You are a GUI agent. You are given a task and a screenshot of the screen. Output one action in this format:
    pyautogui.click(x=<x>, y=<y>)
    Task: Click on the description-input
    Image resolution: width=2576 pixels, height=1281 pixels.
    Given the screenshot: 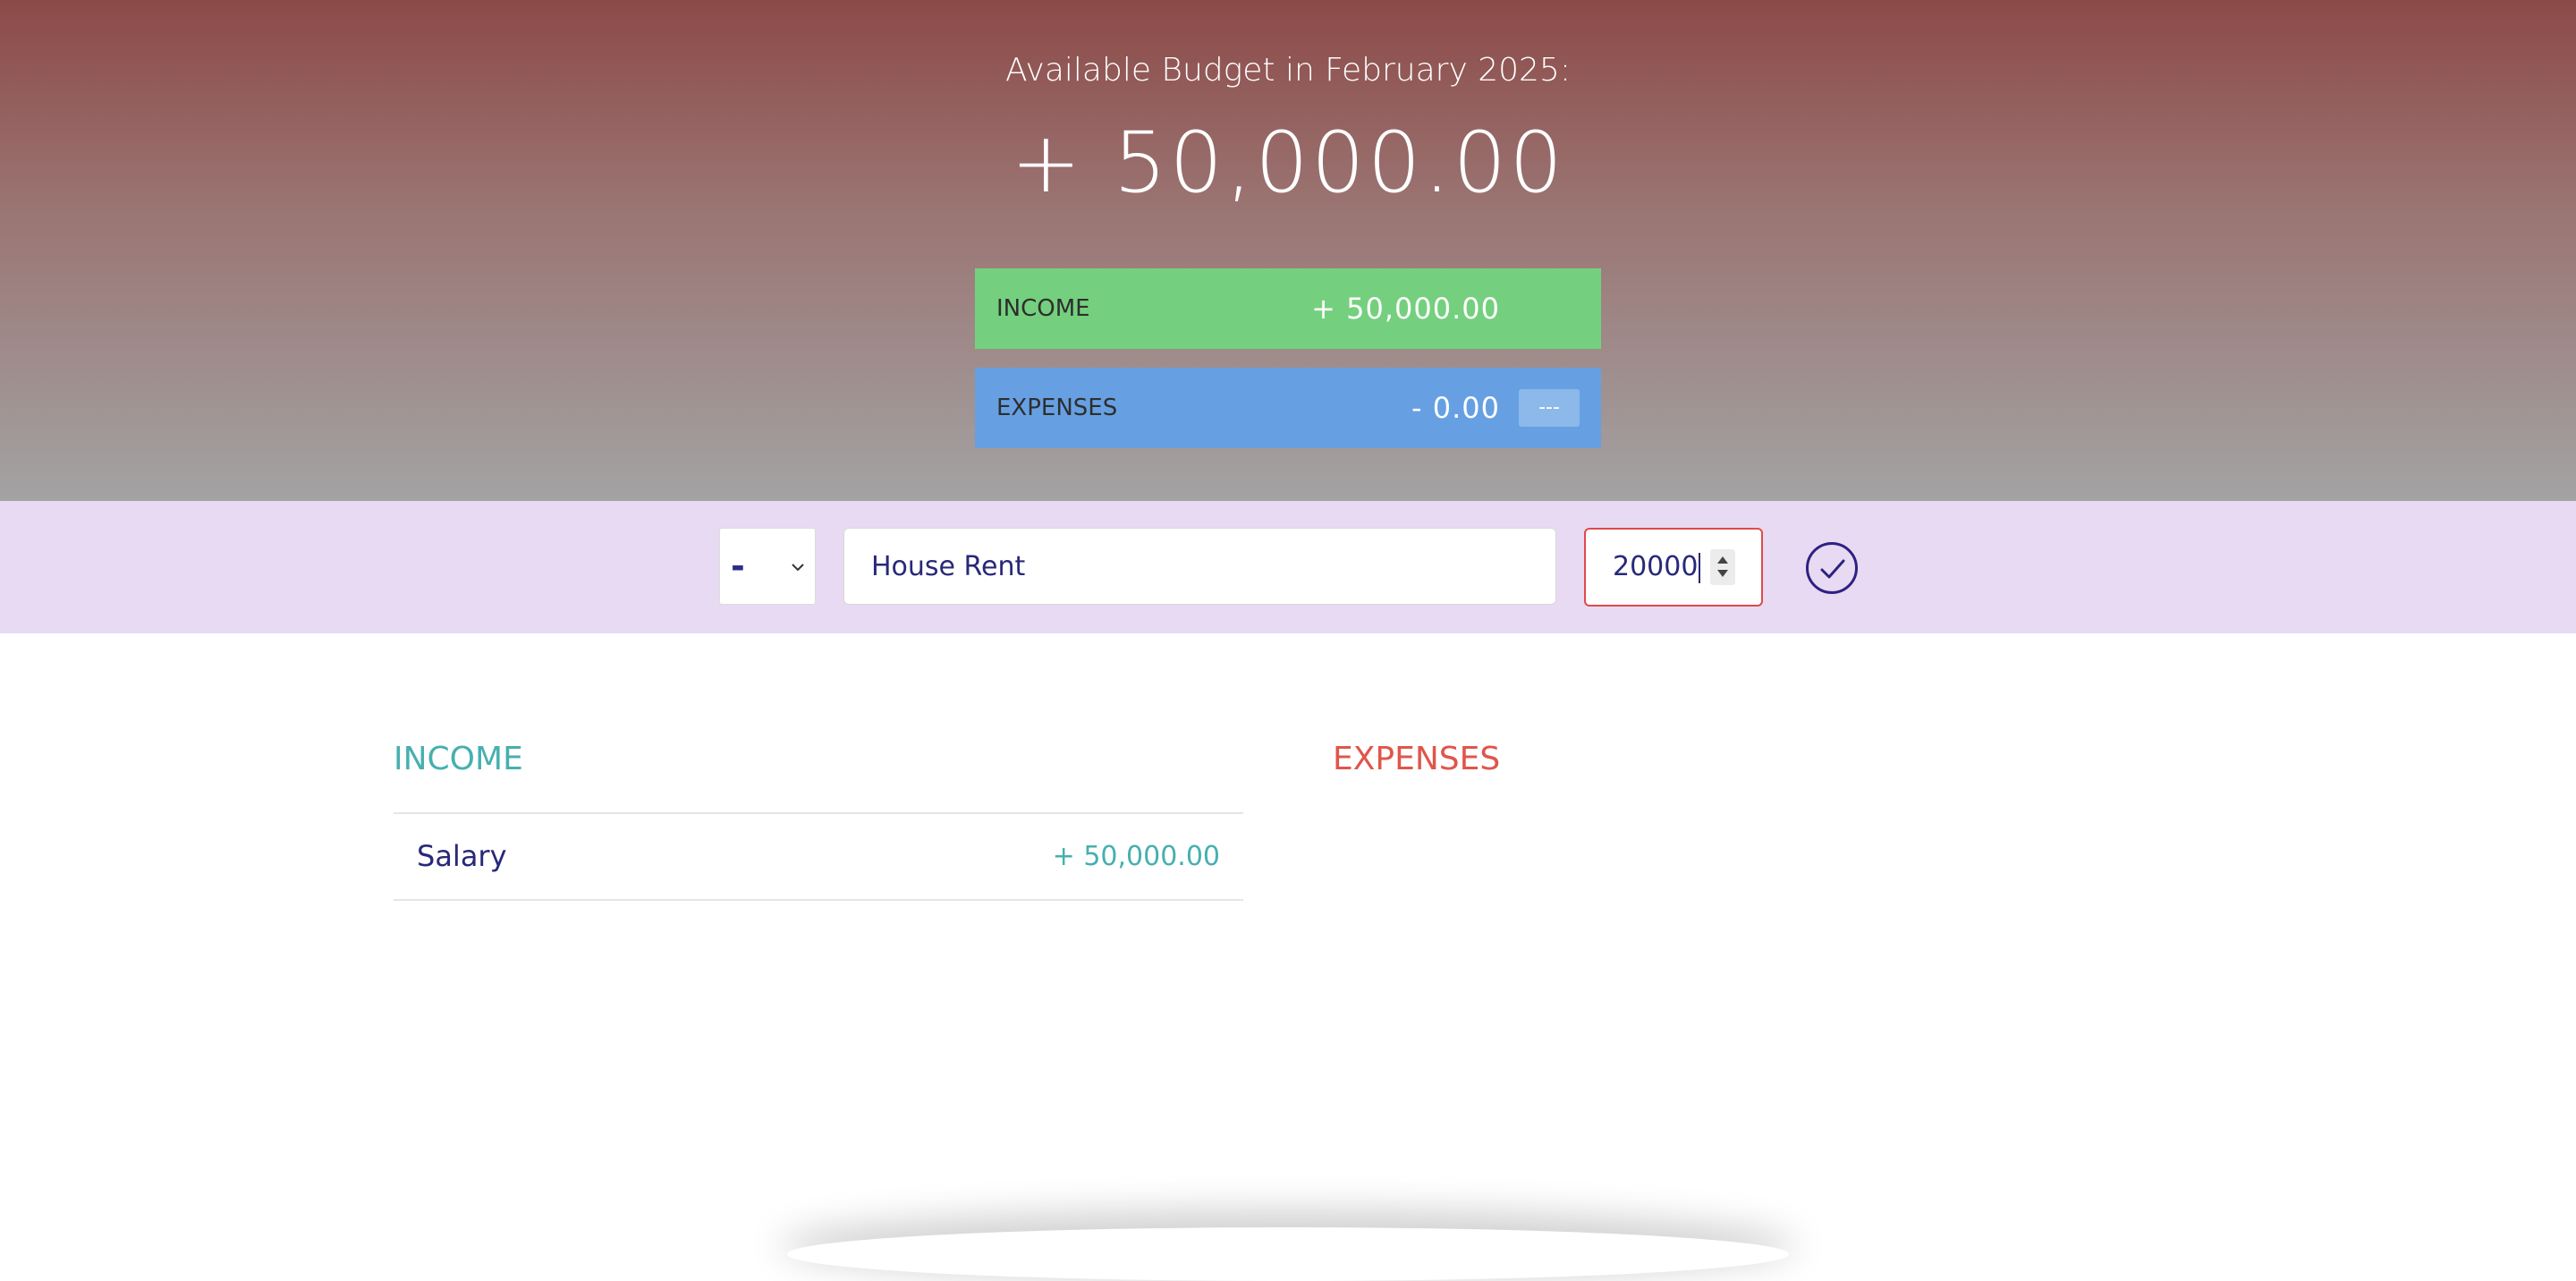 What is the action you would take?
    pyautogui.click(x=1199, y=566)
    